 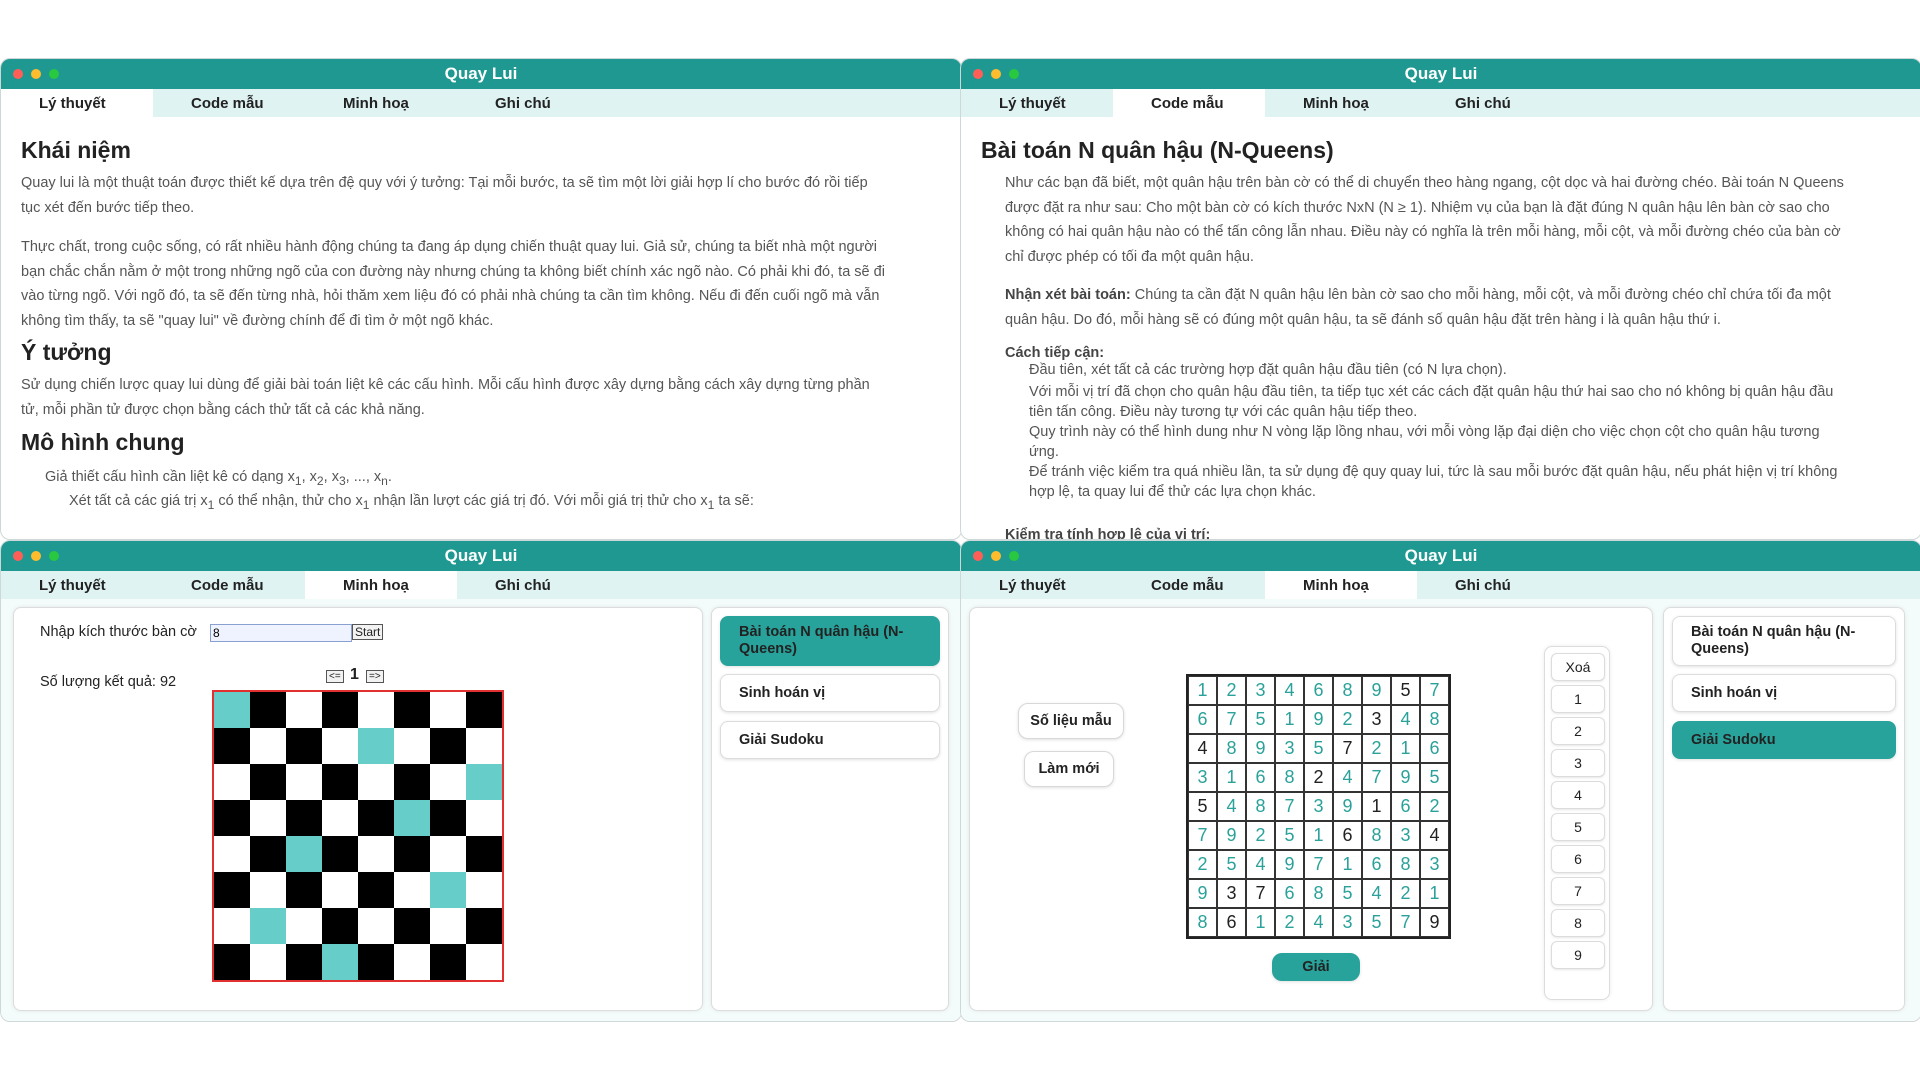 I want to click on reset-button: Làm mới, so click(x=1069, y=769).